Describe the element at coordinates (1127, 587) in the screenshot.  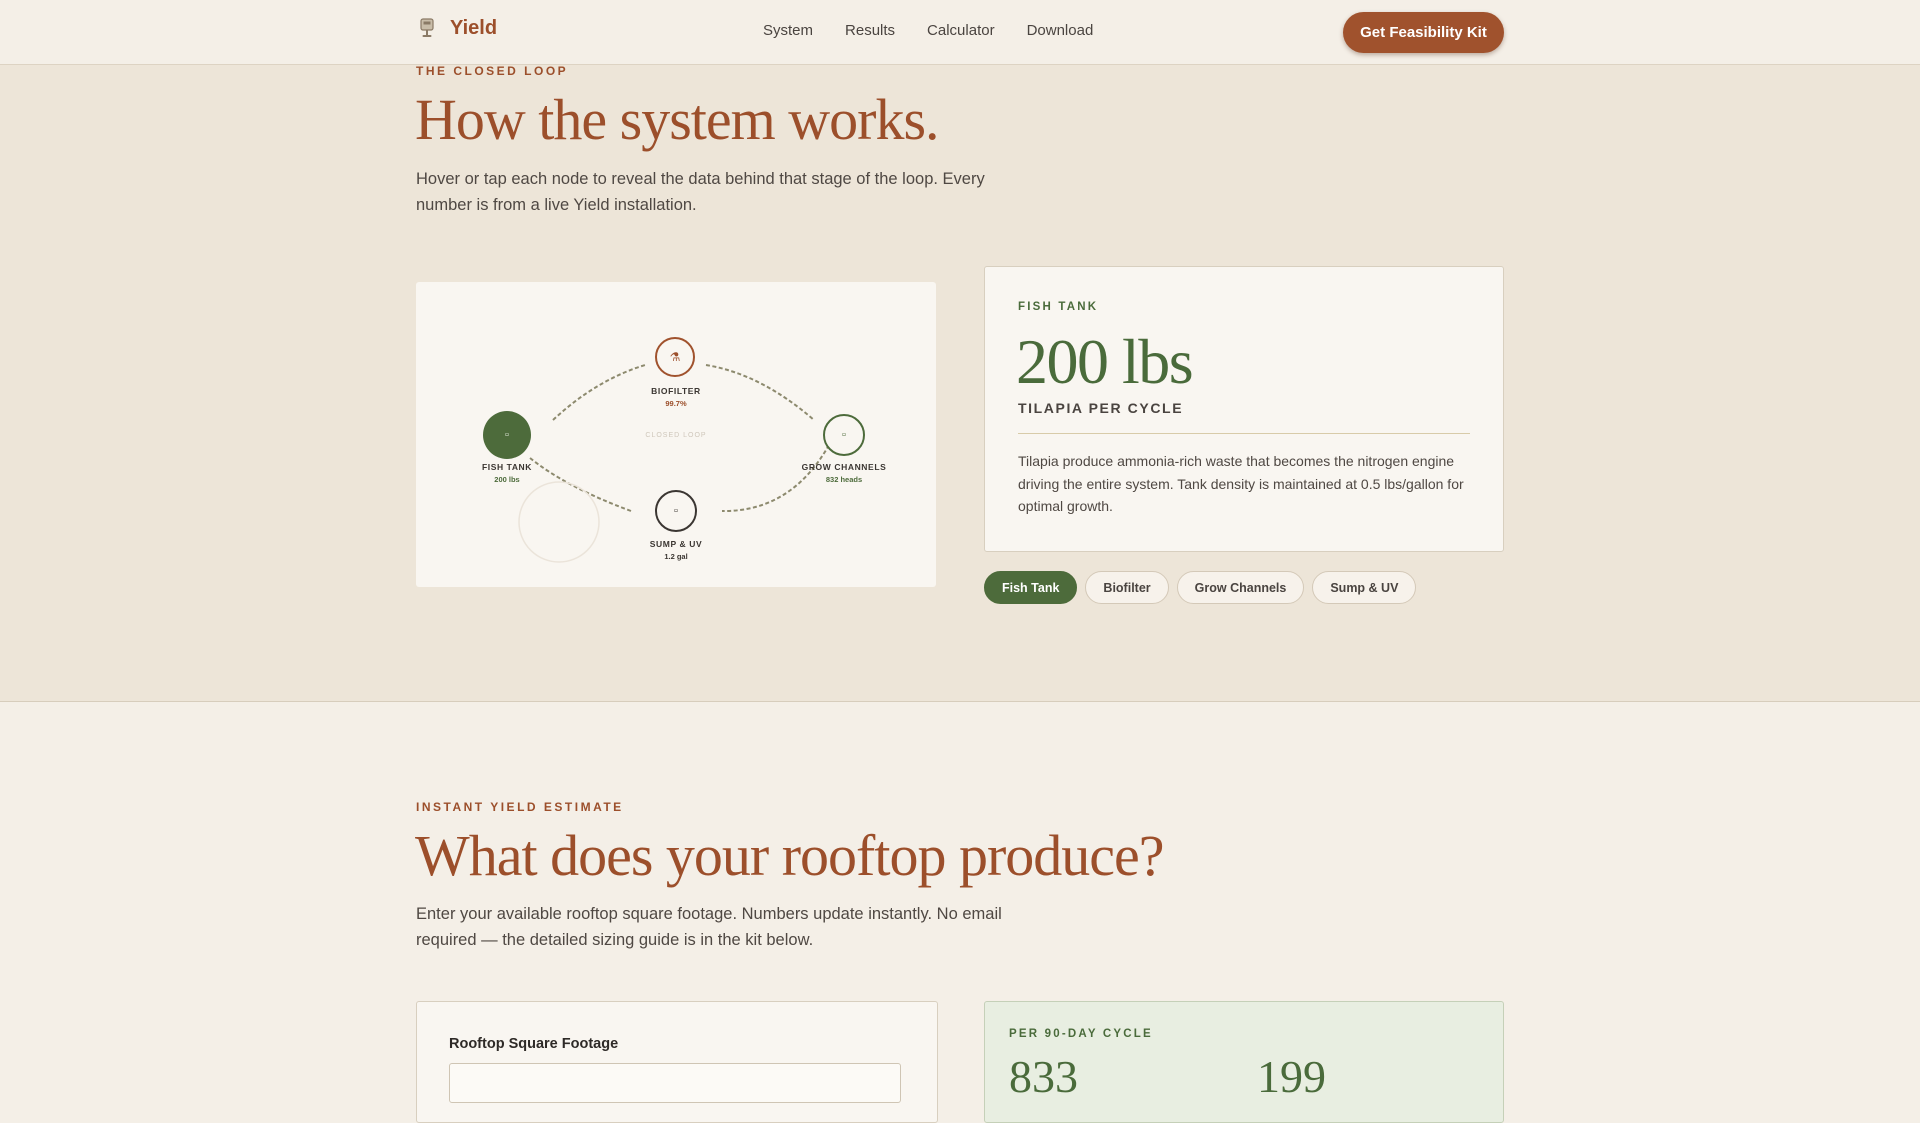
I see `tab-biofilter: Biofilter` at that location.